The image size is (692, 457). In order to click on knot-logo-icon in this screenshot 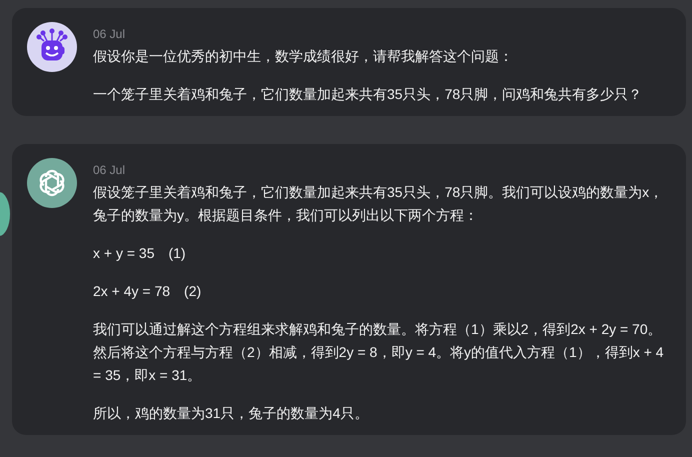, I will do `click(52, 183)`.